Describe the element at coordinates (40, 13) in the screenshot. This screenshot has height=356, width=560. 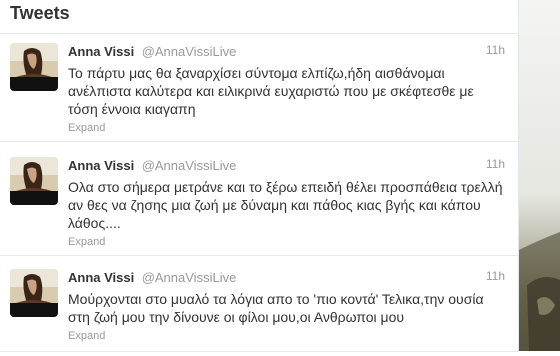
I see `stream-title: Tweets` at that location.